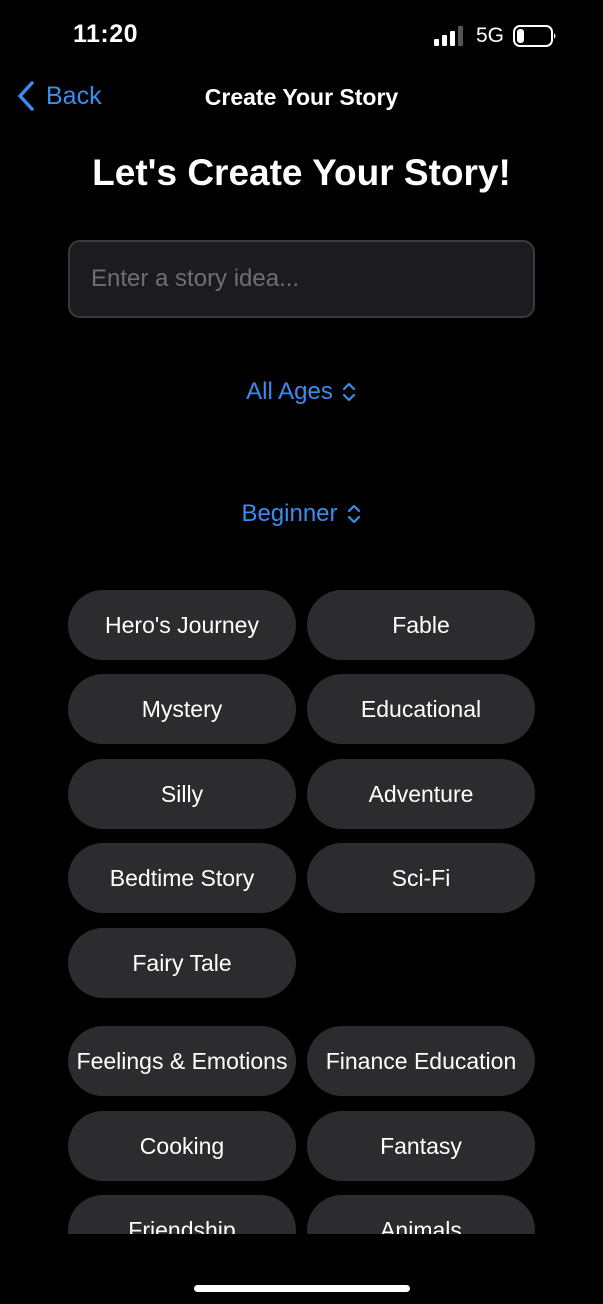  I want to click on genre-chip: Adventure, so click(421, 794).